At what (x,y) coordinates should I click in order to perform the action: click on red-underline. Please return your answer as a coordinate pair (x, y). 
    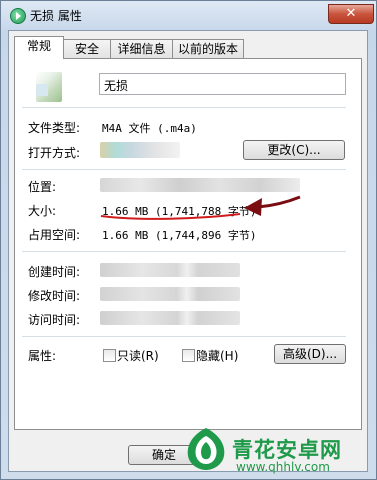
    Looking at the image, I should click on (170, 216).